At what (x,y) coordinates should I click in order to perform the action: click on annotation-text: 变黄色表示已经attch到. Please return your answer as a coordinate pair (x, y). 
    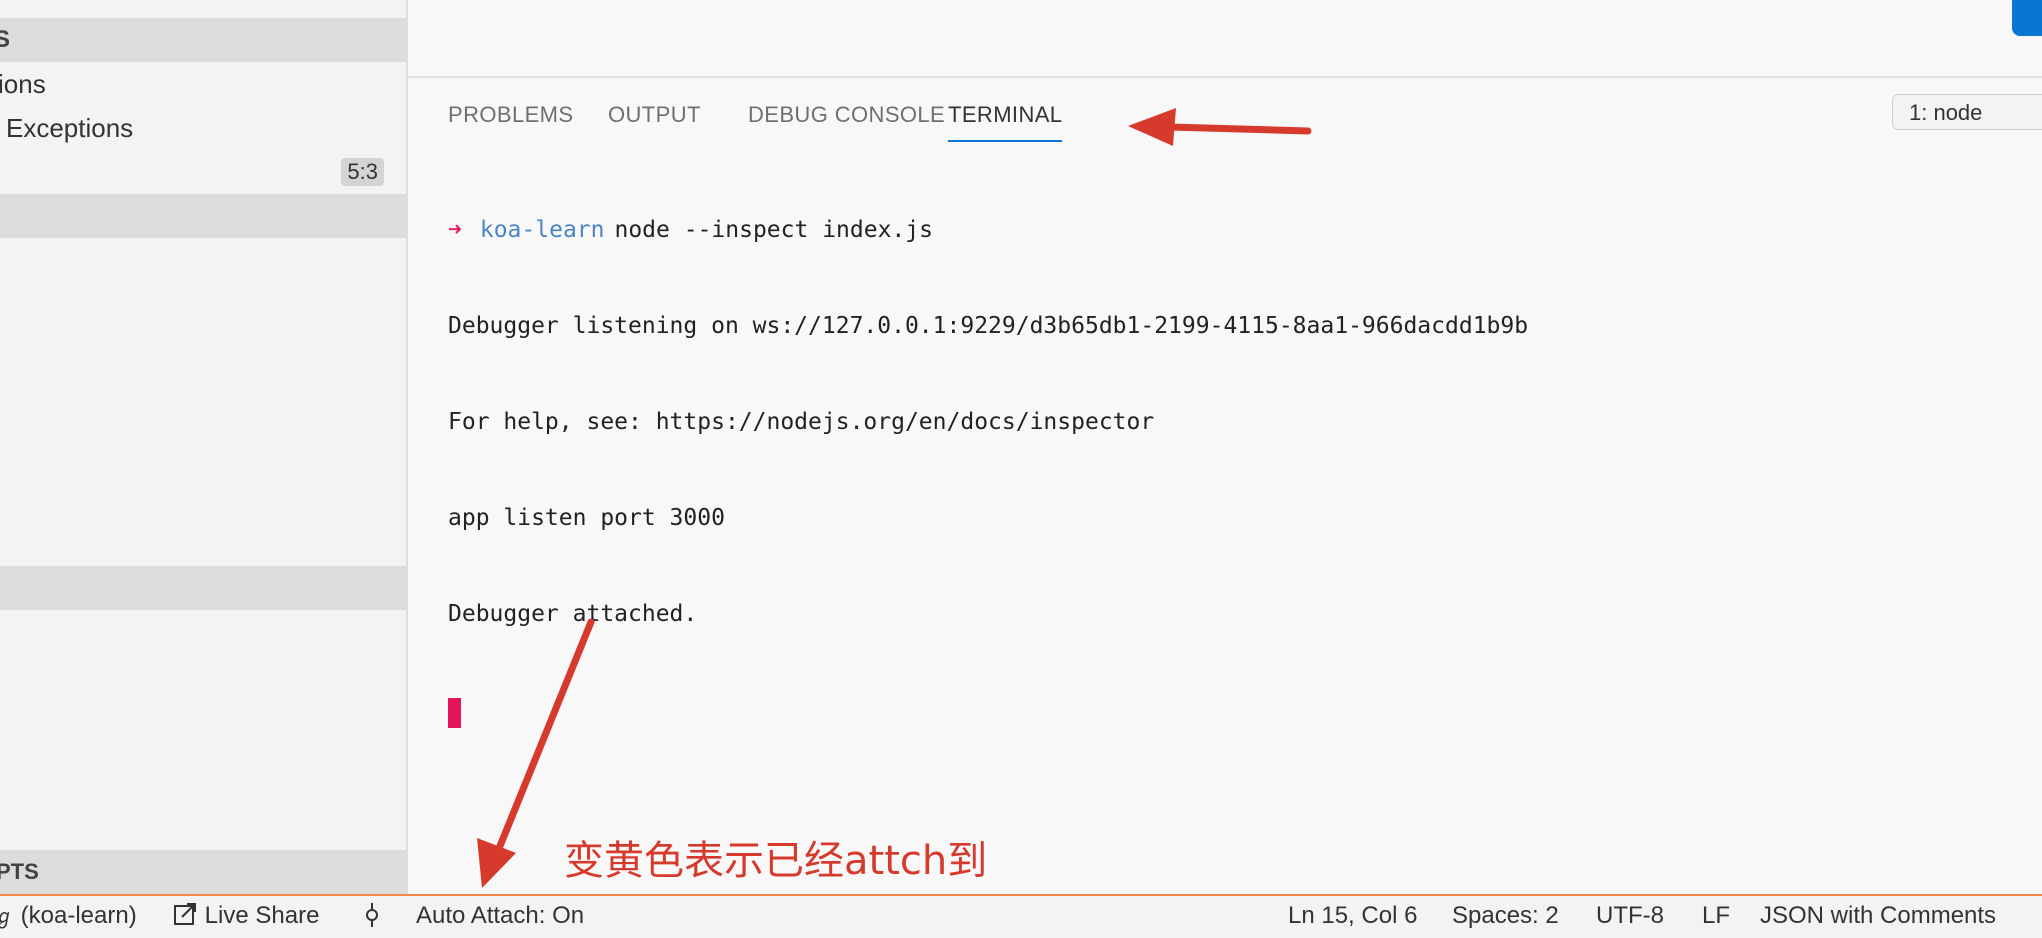
    Looking at the image, I should click on (776, 861).